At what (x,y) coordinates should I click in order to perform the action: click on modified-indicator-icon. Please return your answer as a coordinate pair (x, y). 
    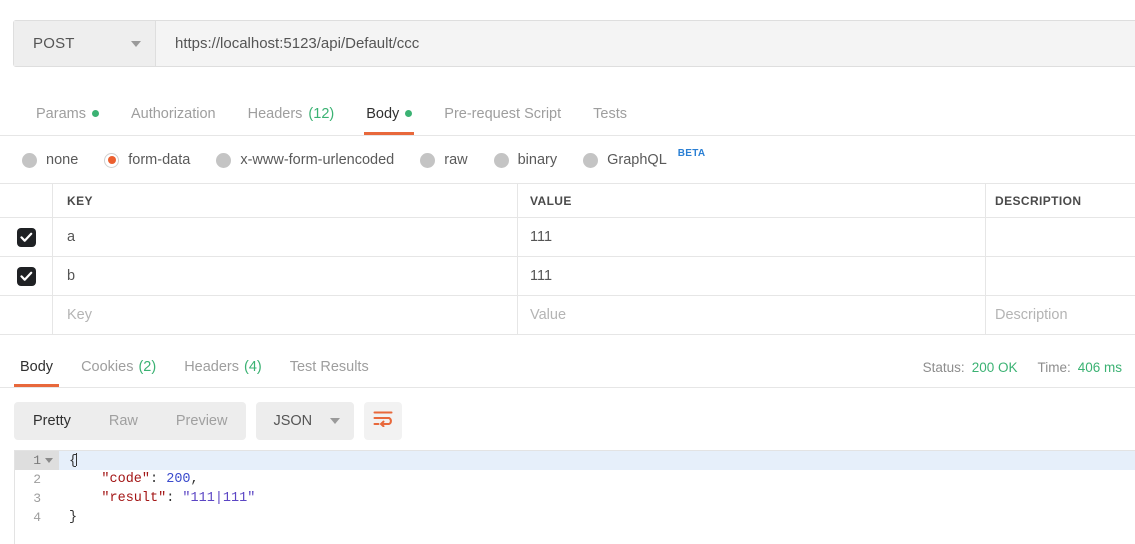
    Looking at the image, I should click on (409, 113).